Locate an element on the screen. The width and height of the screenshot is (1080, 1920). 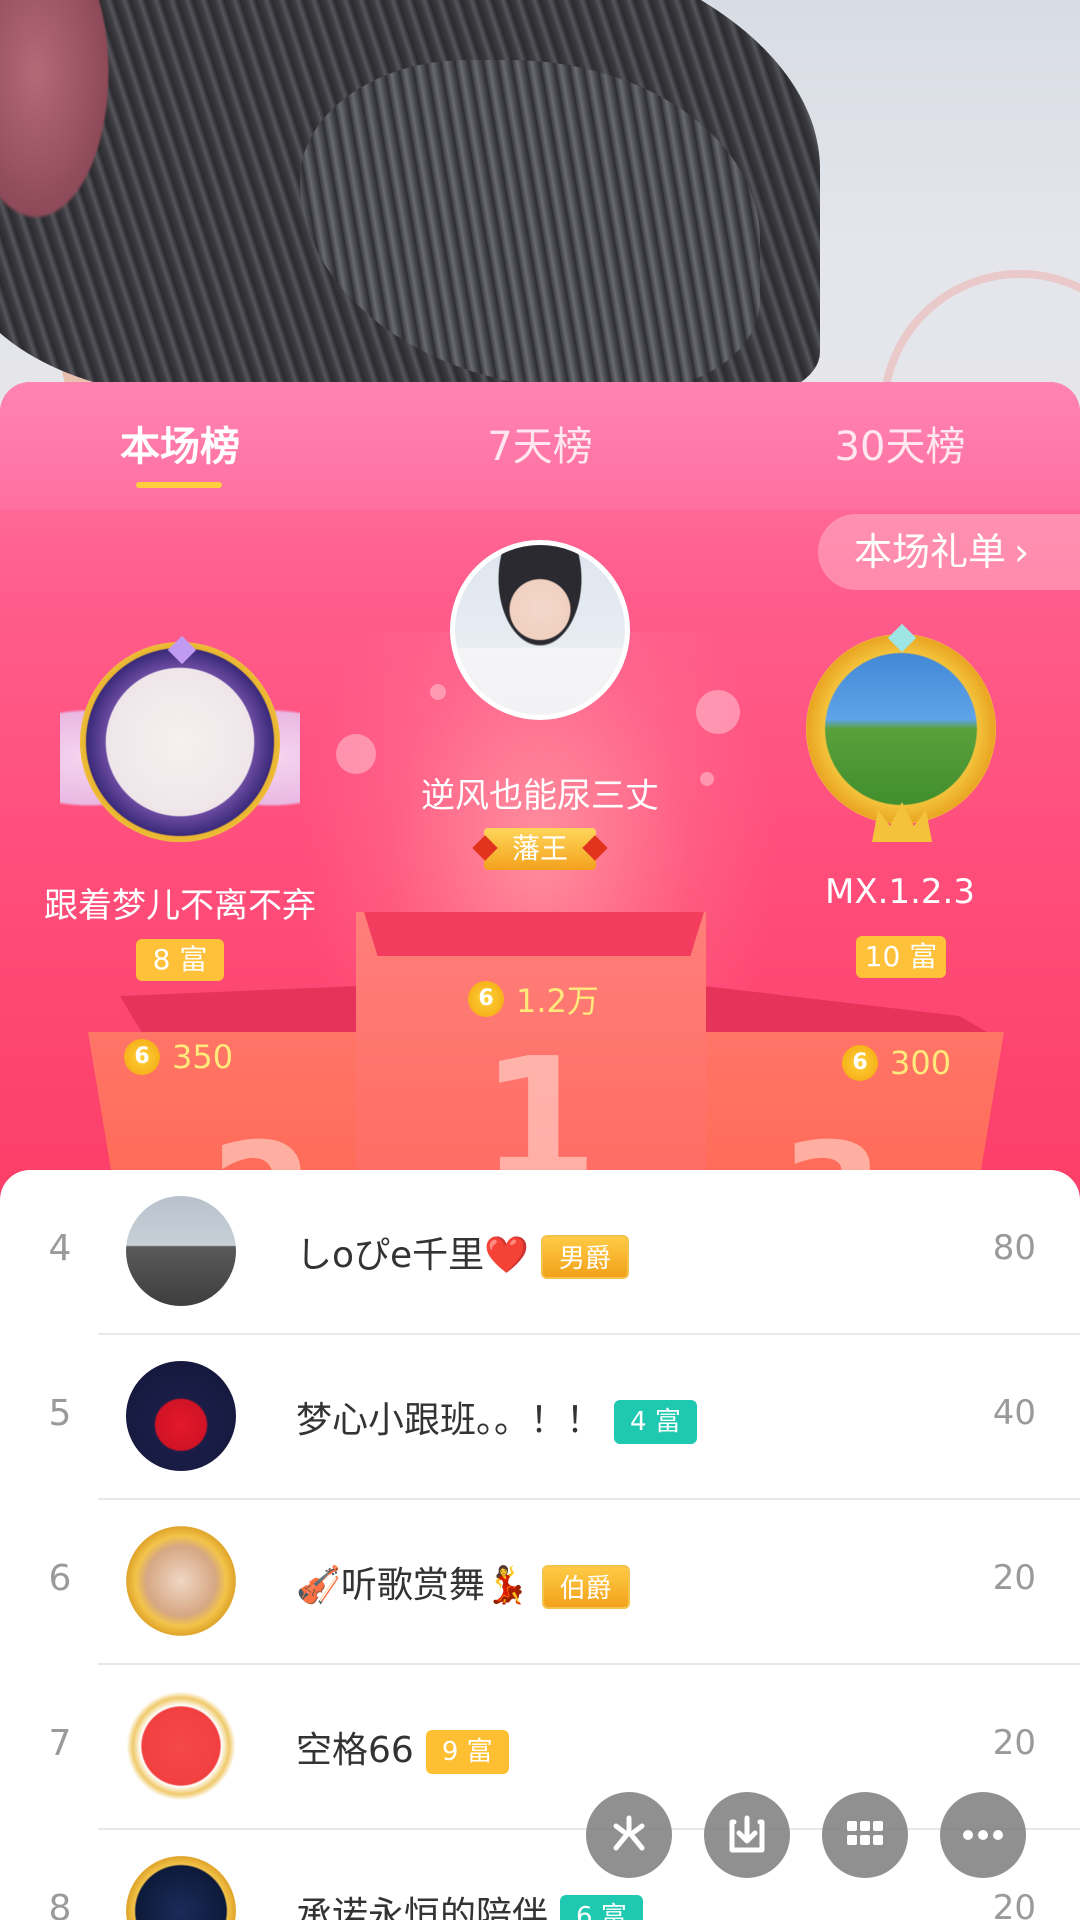
list-item: 4 しoぴe千里❤️ 男爵 80 is located at coordinates (540, 1252).